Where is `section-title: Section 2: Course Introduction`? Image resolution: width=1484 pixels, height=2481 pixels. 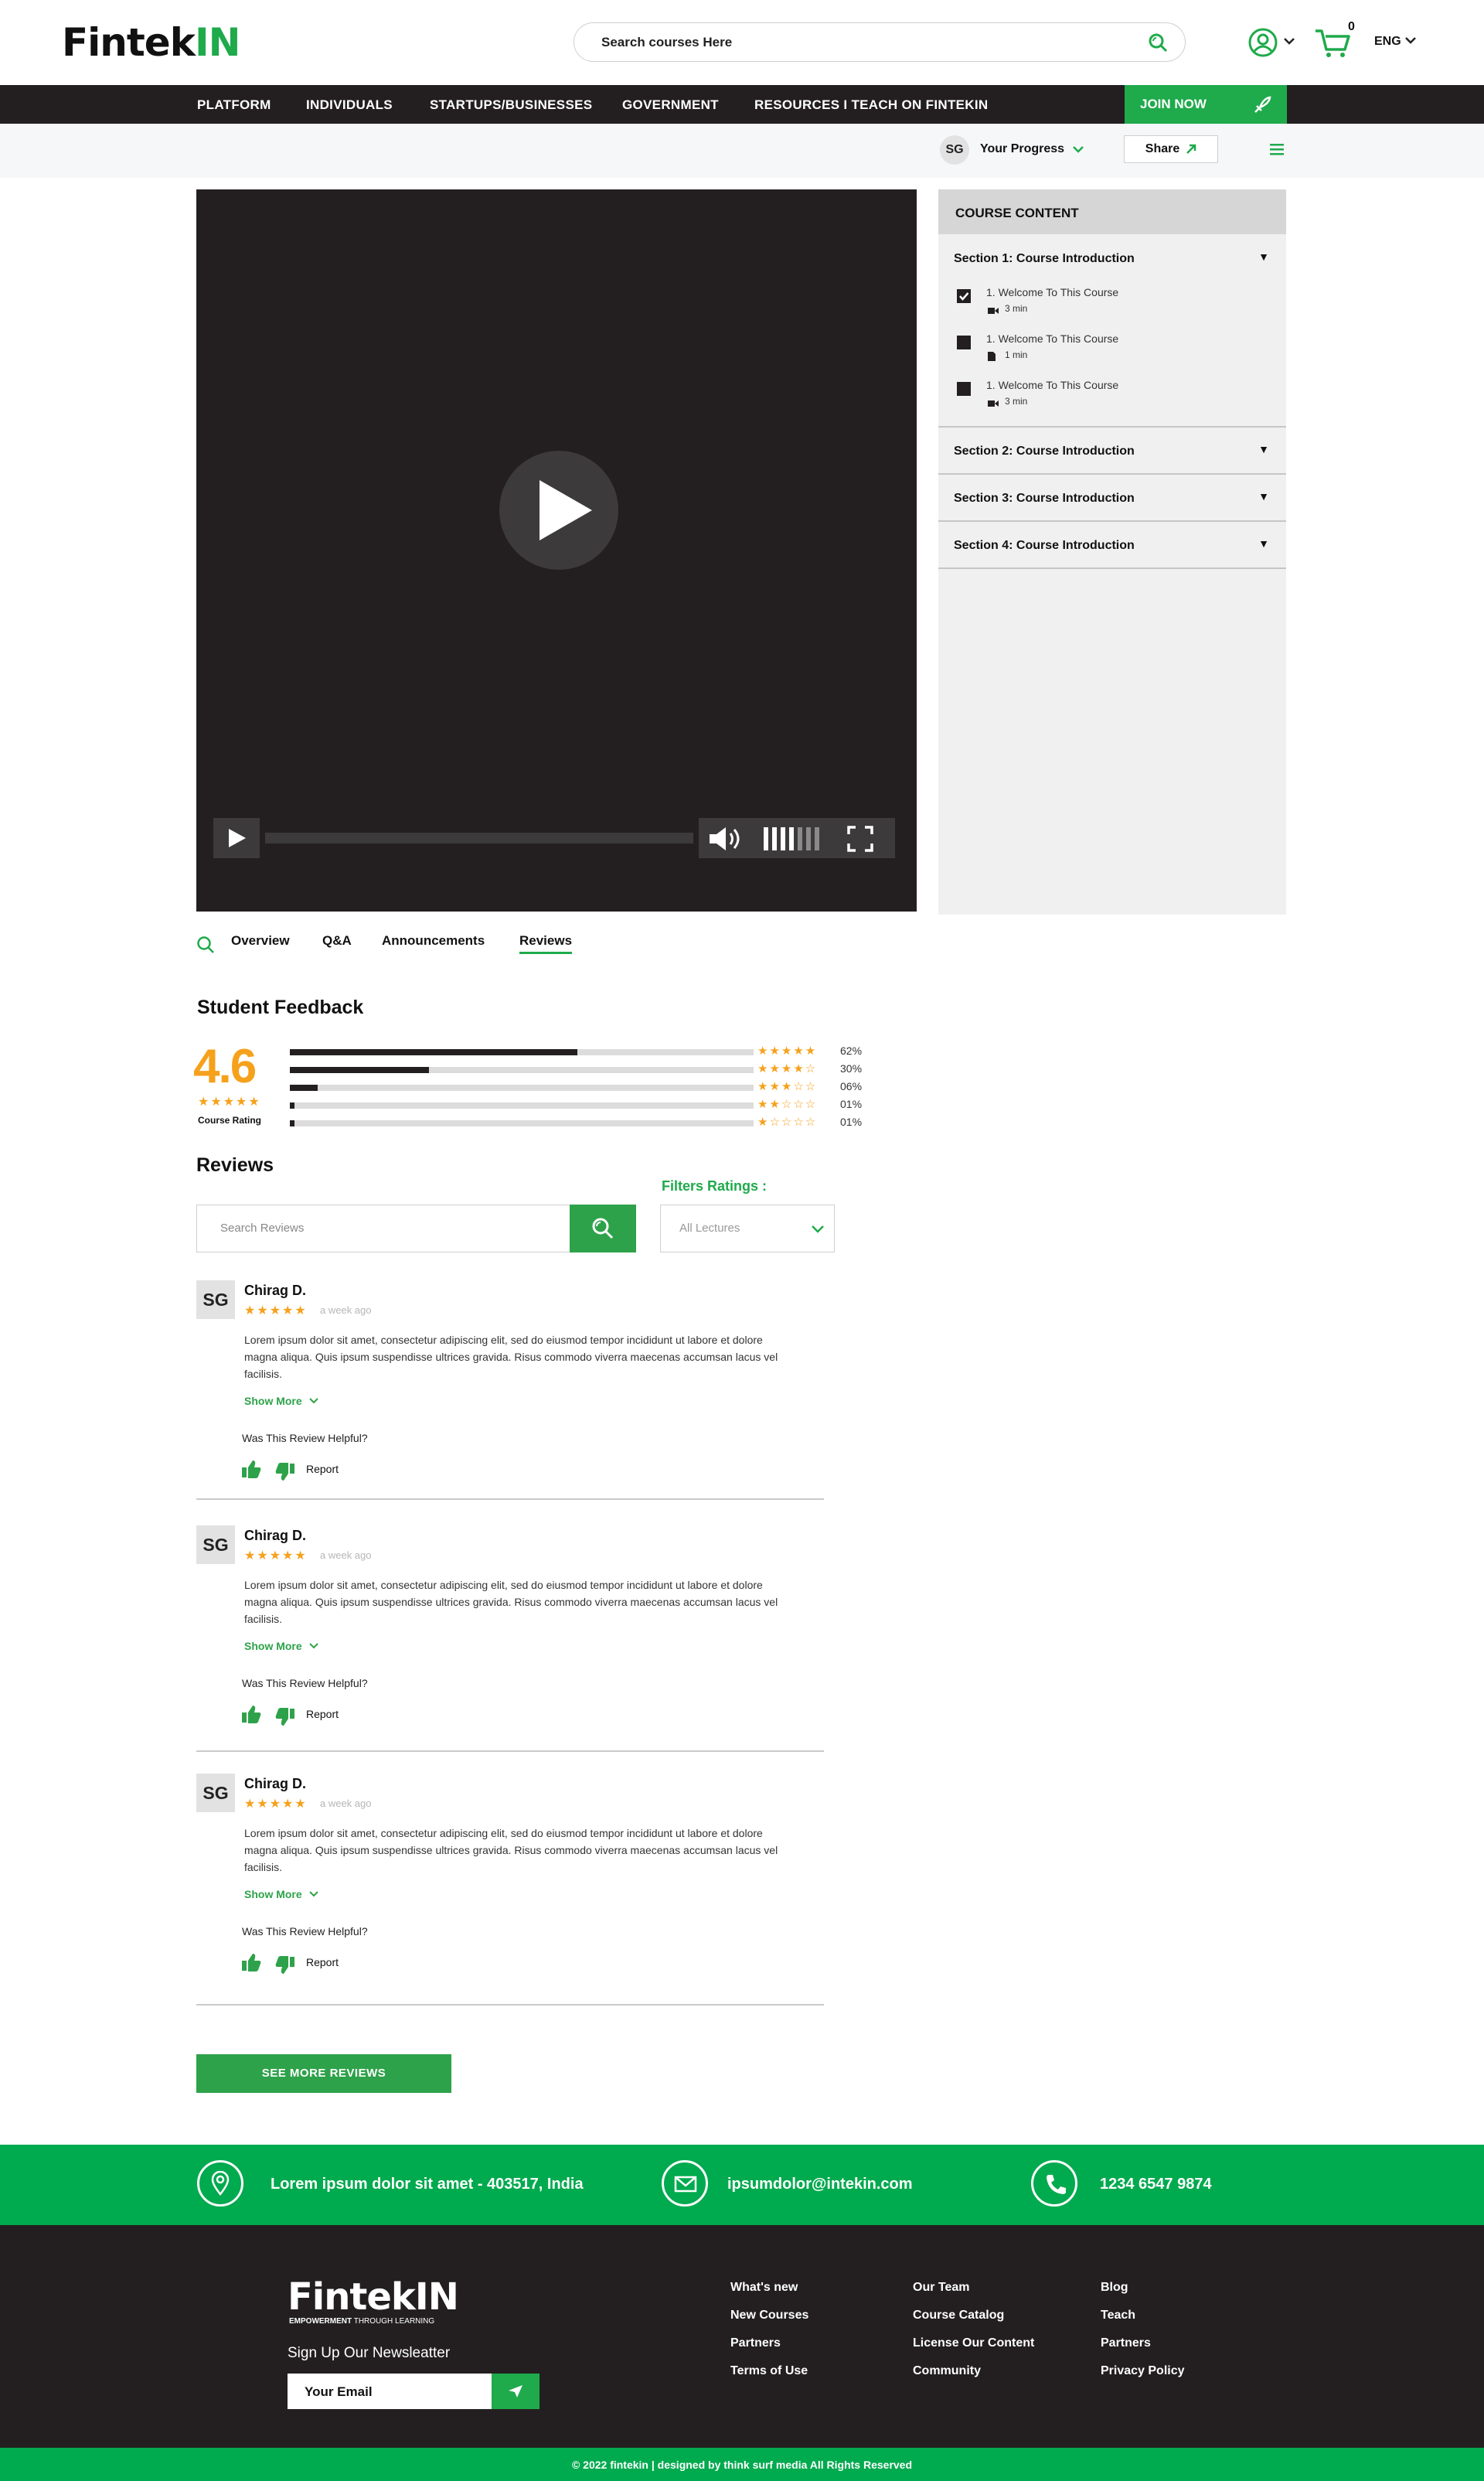
section-title: Section 2: Course Introduction is located at coordinates (1044, 451).